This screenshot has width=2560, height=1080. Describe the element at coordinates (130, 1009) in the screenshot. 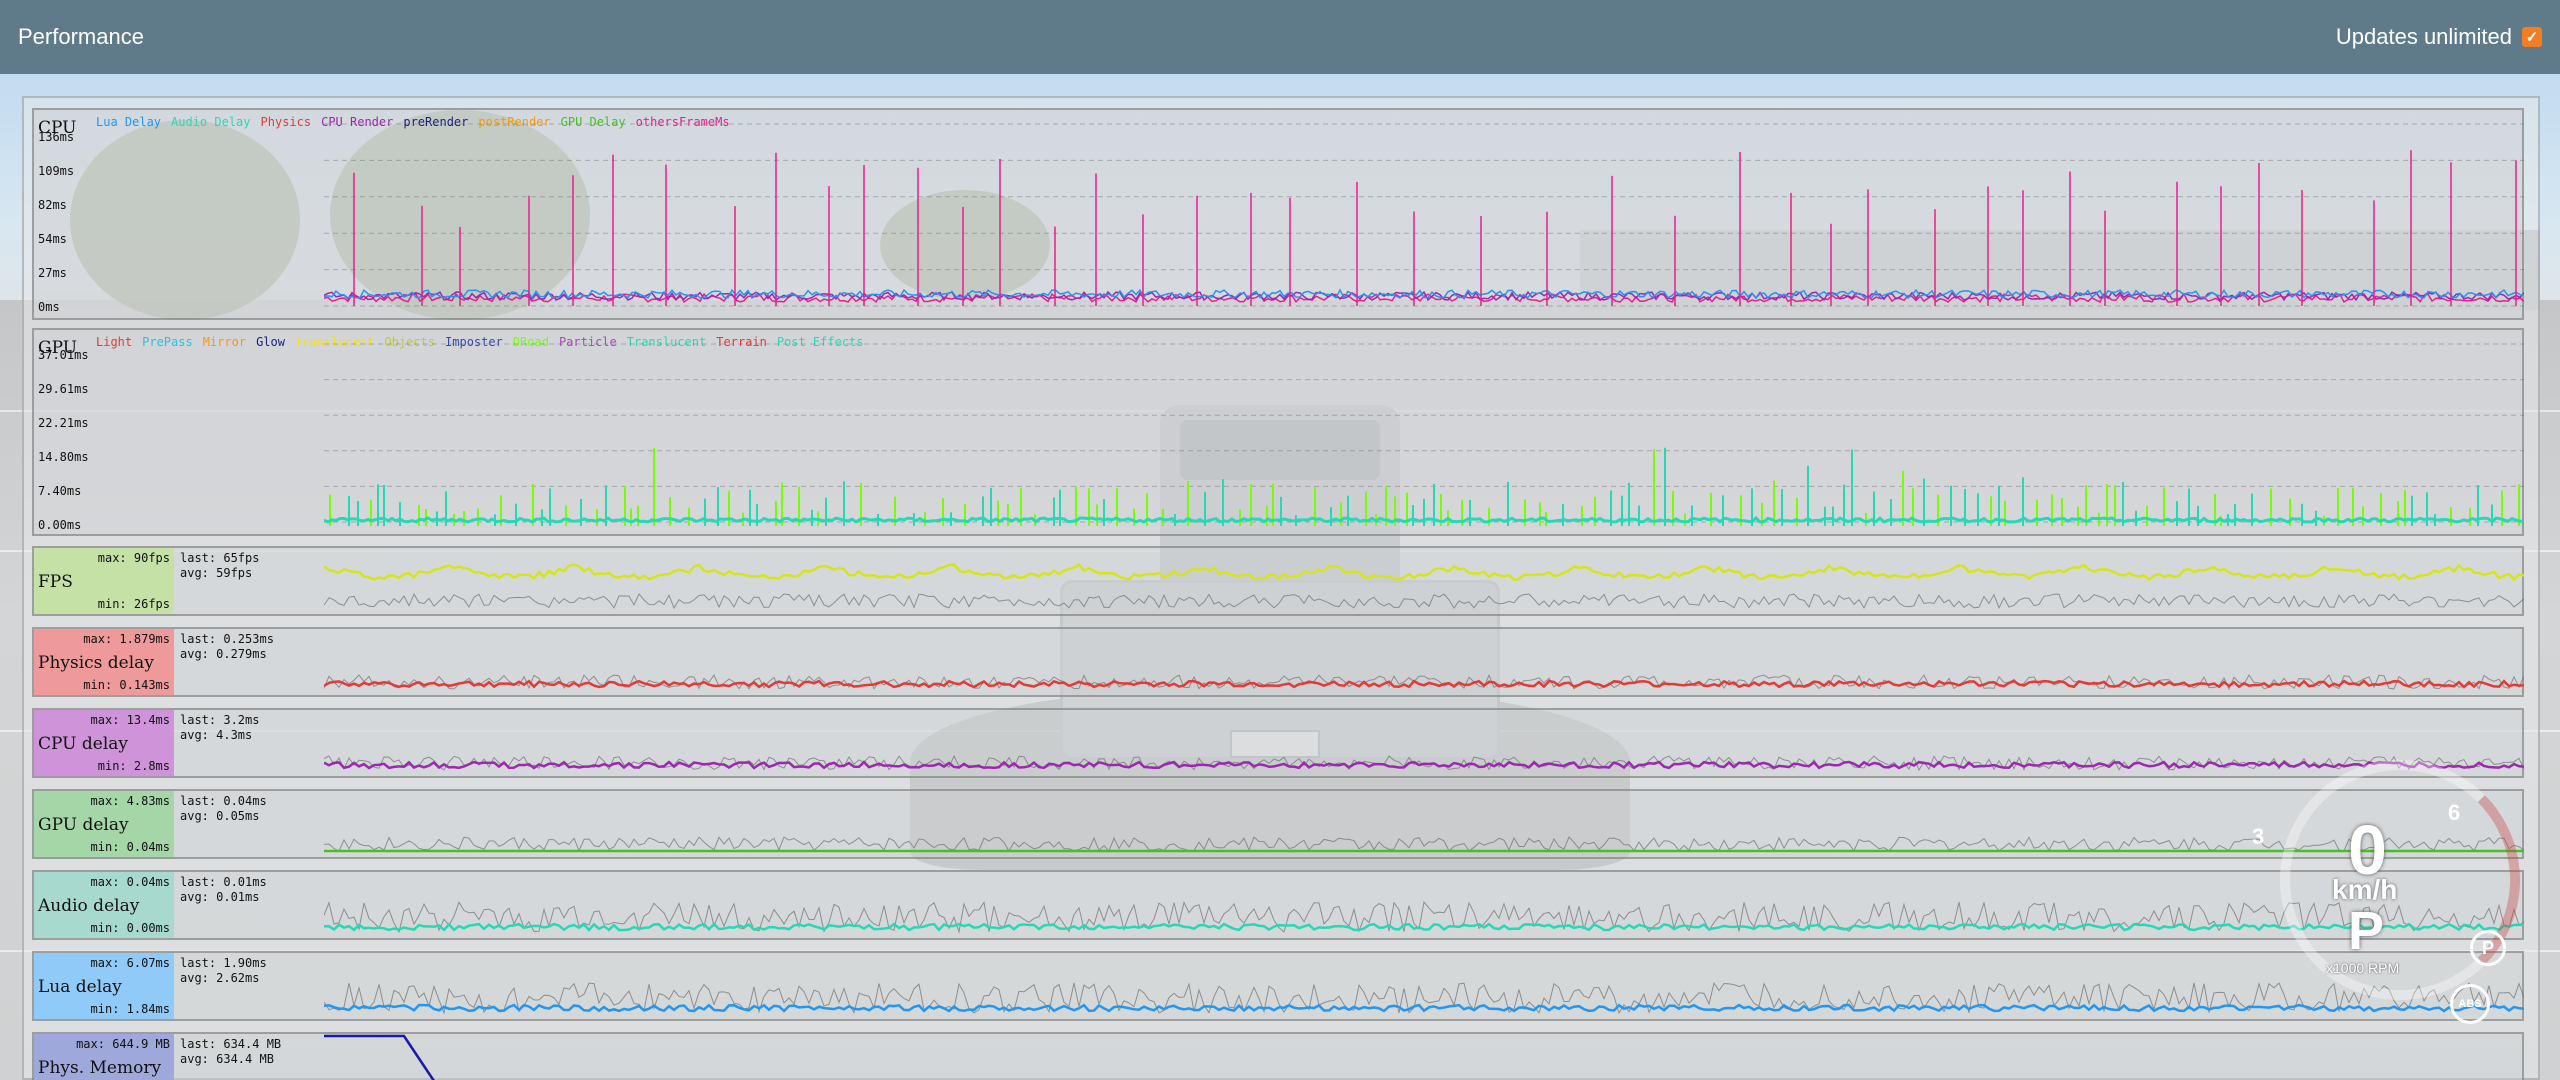

I see `metric-min: min: 1.84ms` at that location.